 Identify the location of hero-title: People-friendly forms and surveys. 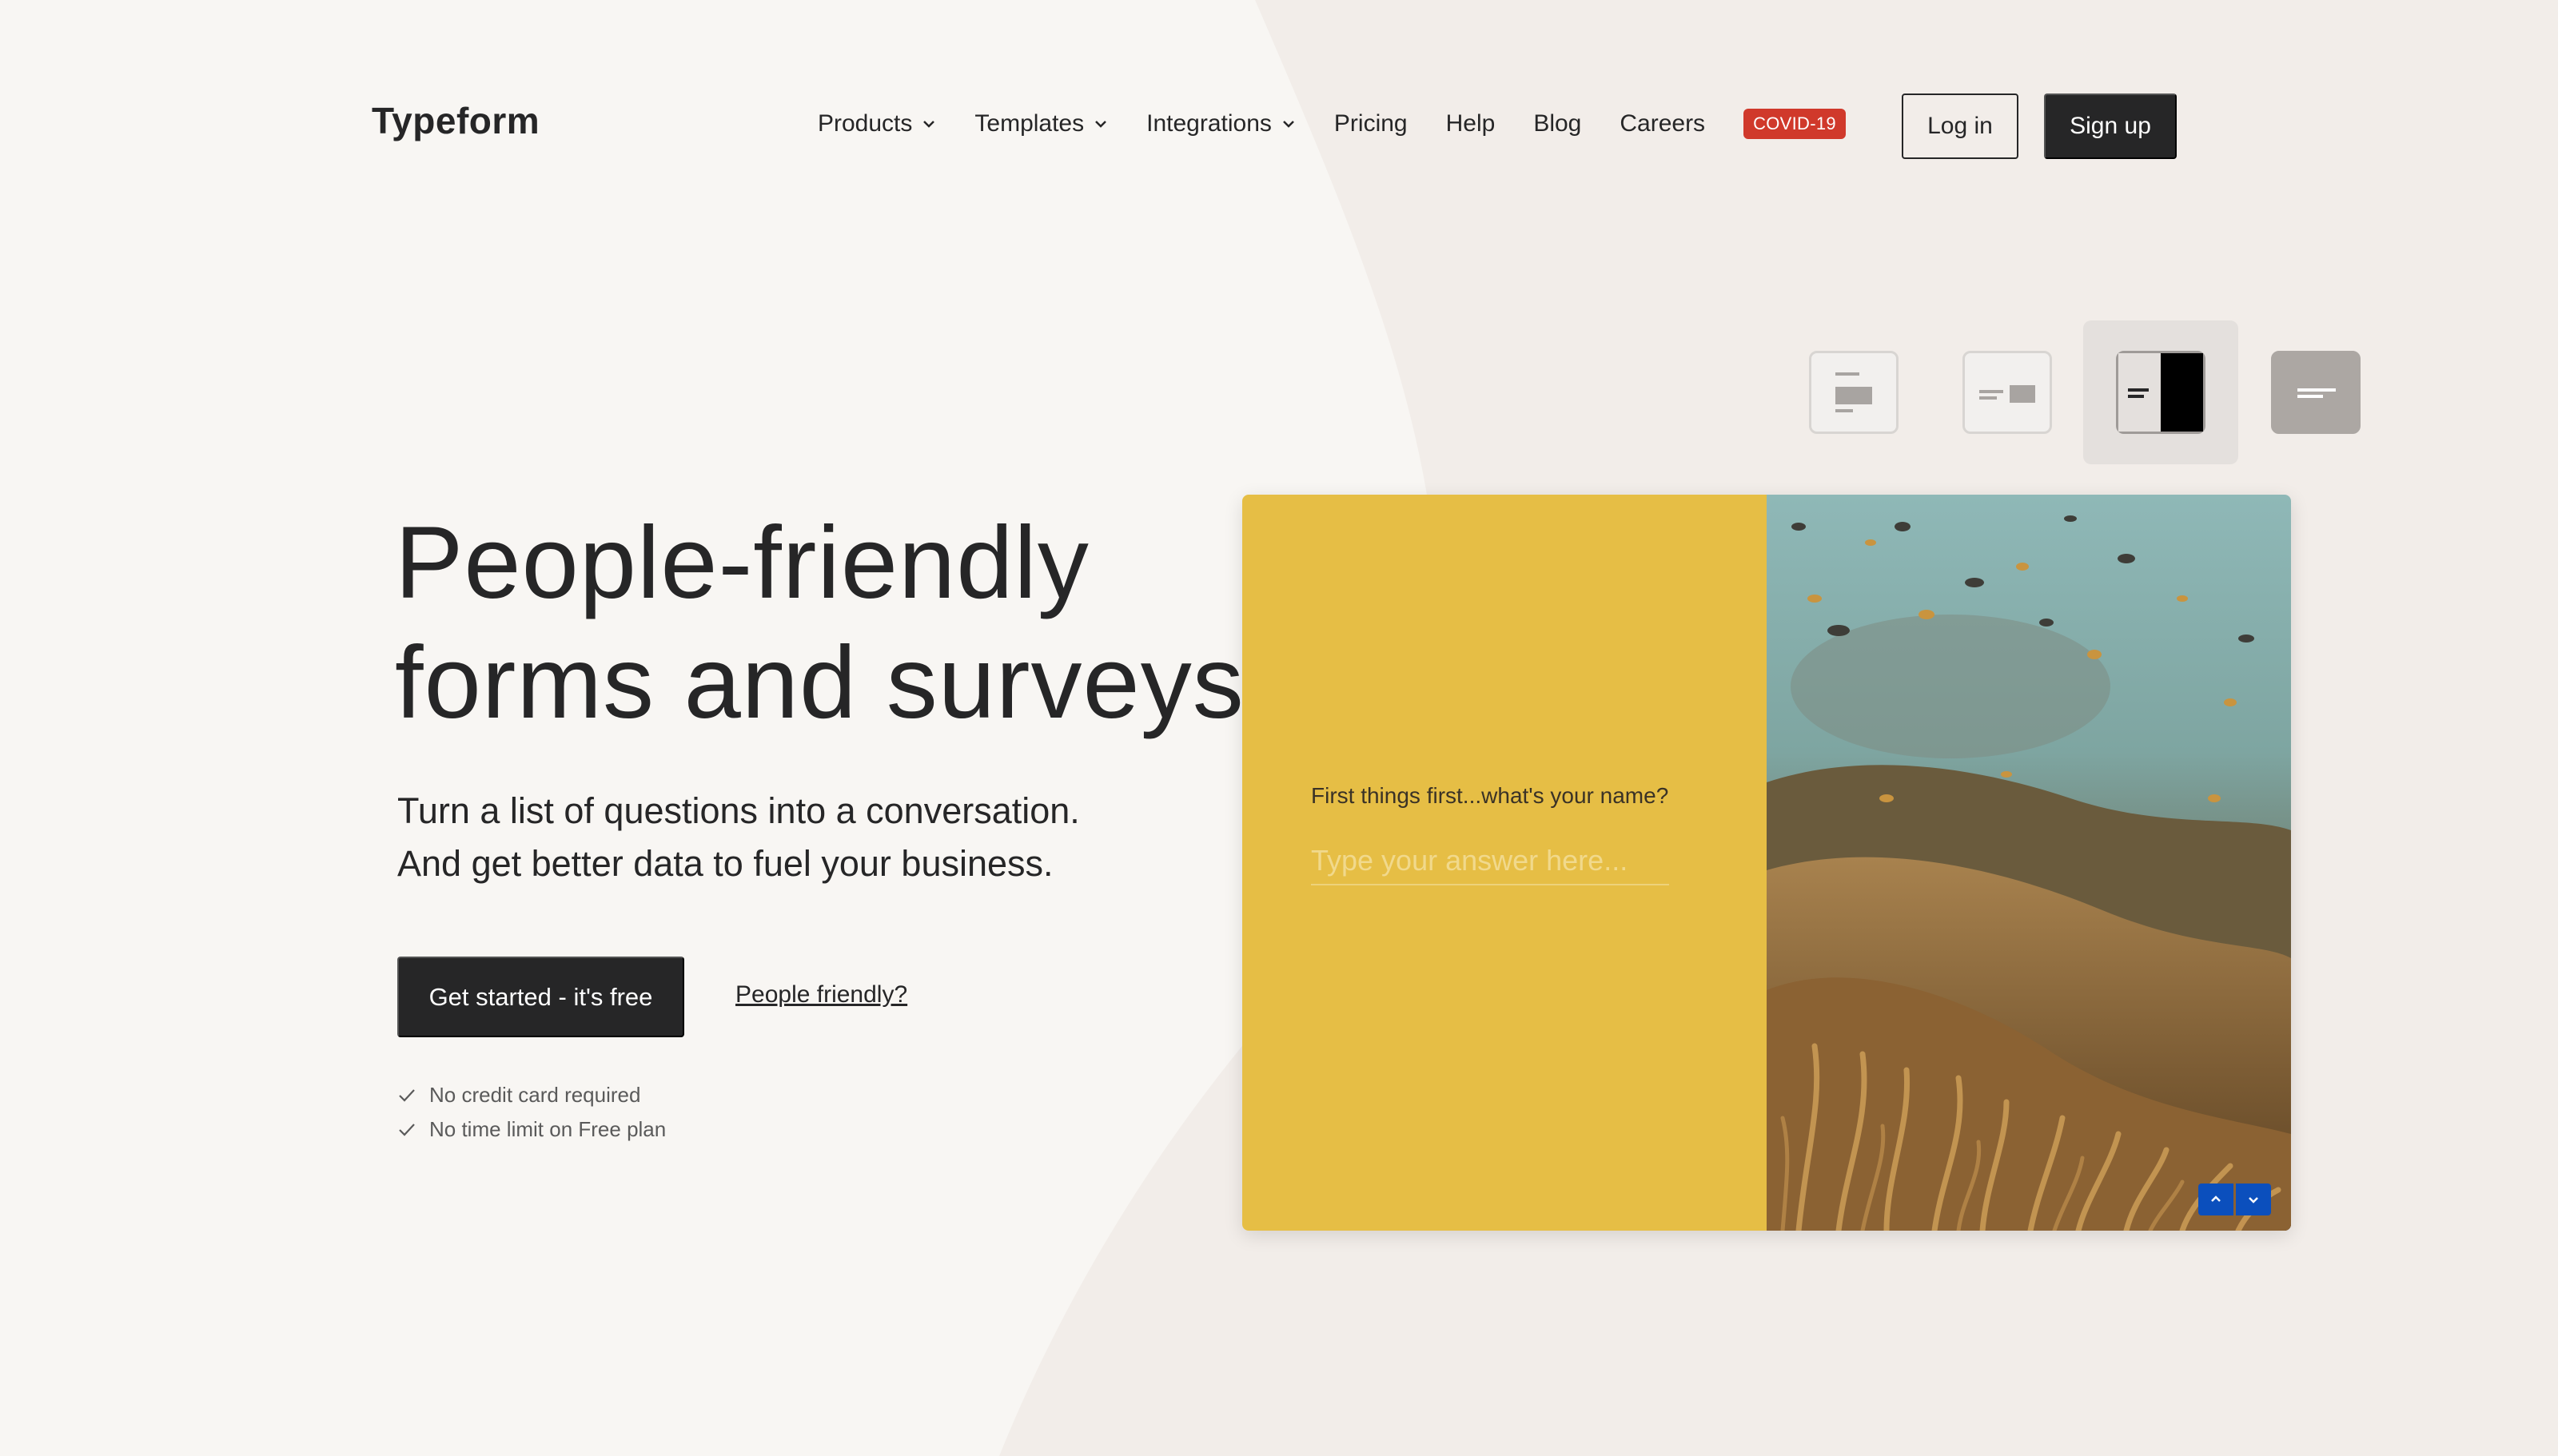
(820, 623).